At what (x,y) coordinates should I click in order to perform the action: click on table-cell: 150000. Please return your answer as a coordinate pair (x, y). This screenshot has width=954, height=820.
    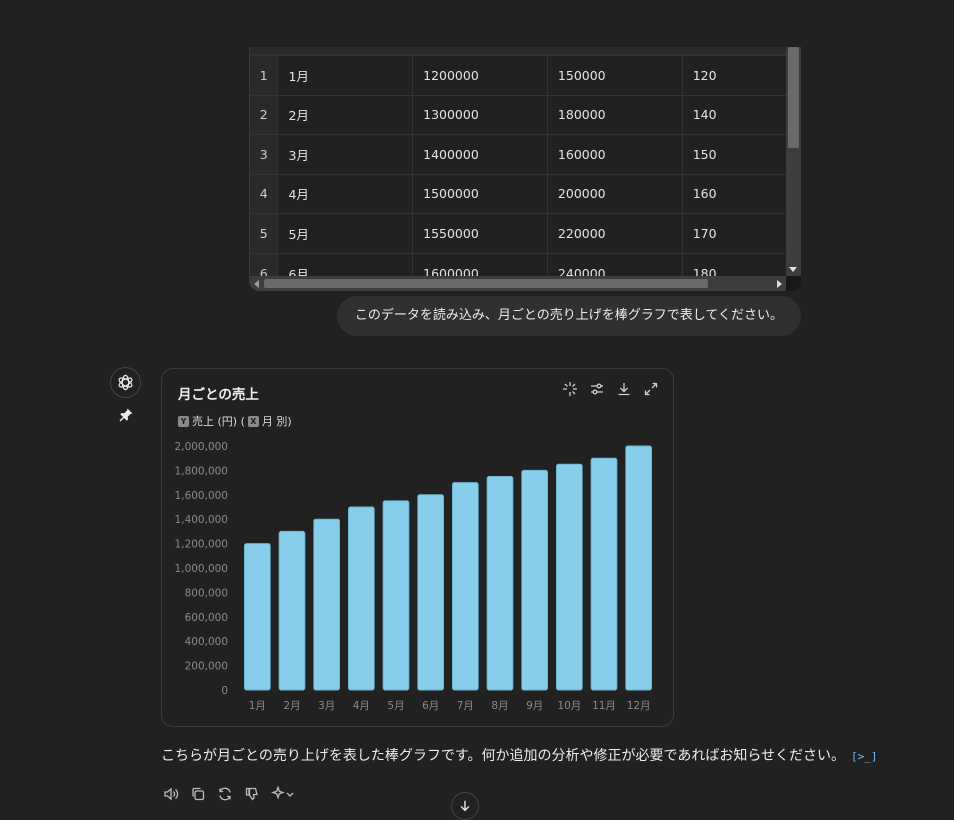
    Looking at the image, I should click on (615, 75).